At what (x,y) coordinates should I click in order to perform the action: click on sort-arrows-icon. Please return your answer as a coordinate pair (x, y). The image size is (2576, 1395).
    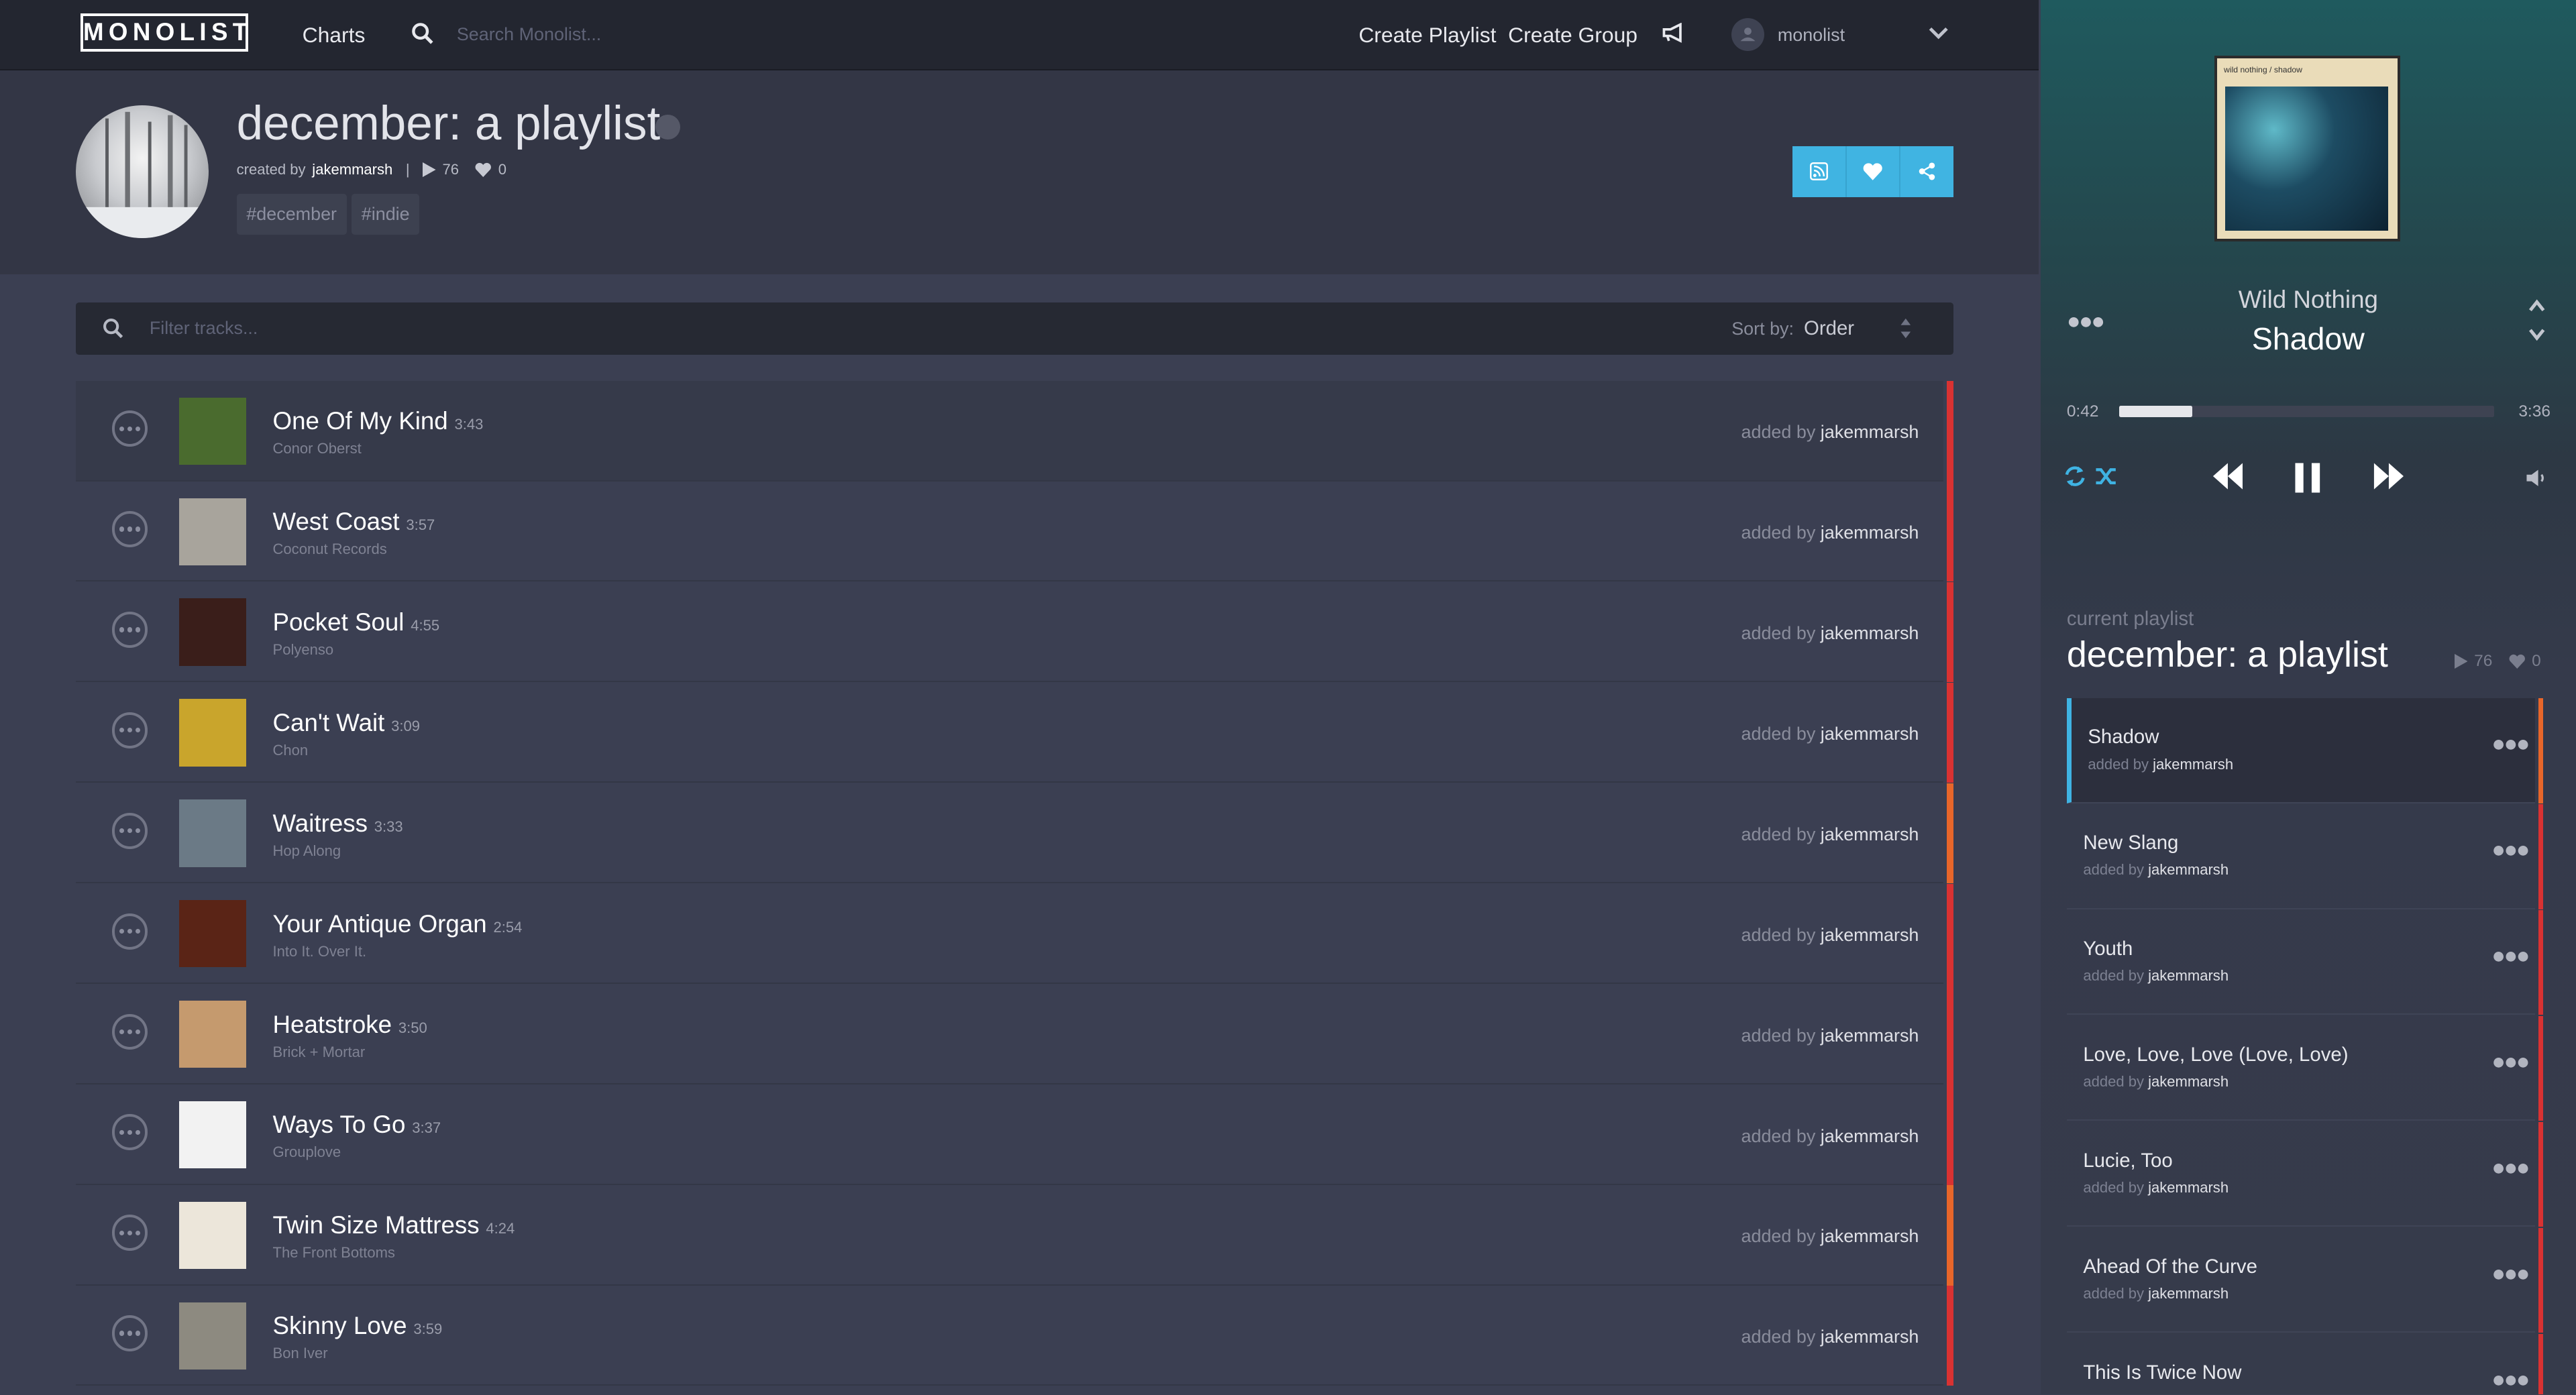
    Looking at the image, I should click on (1906, 328).